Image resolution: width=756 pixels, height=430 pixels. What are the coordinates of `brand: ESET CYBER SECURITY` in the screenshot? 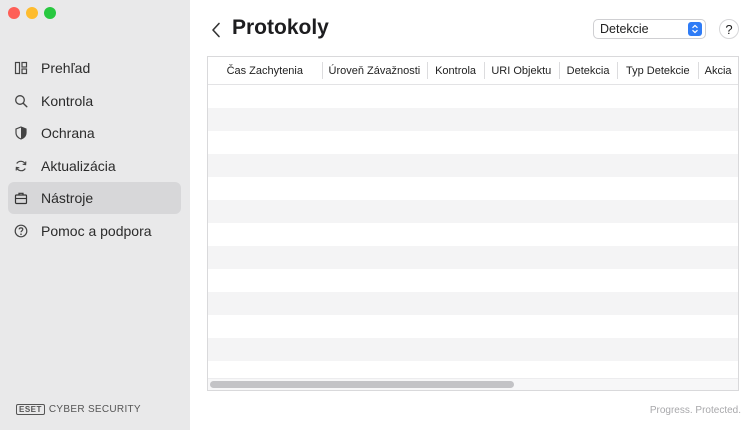 It's located at (78, 409).